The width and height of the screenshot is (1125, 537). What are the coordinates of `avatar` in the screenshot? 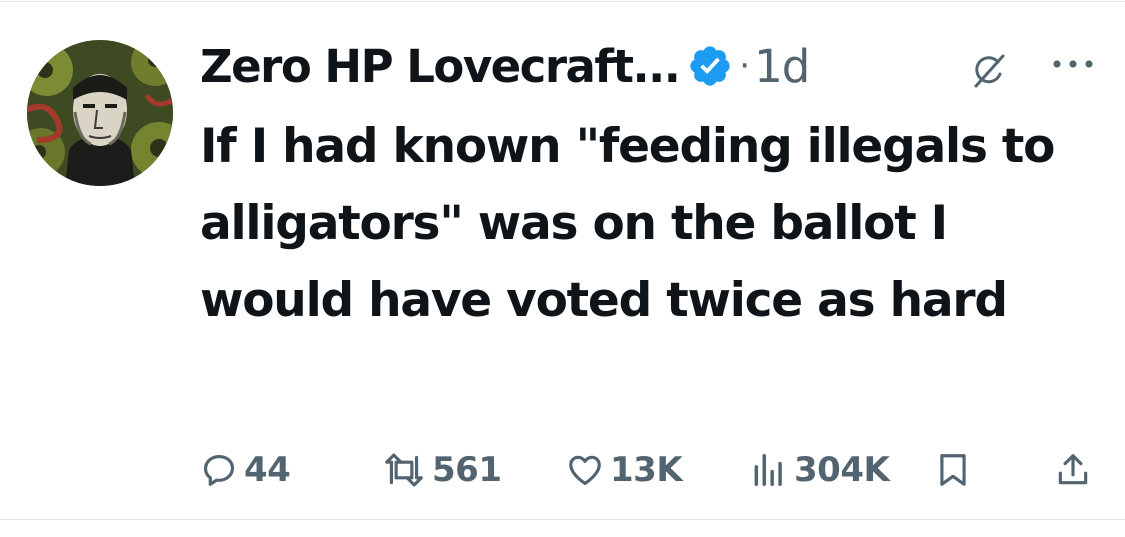 It's located at (100, 113).